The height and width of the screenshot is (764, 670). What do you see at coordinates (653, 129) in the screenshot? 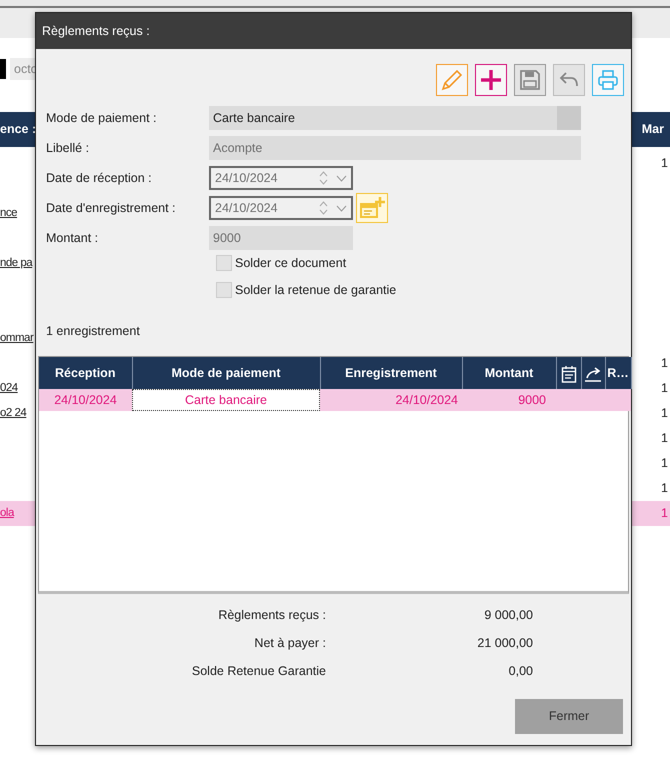
I see `column-header: Mar` at bounding box center [653, 129].